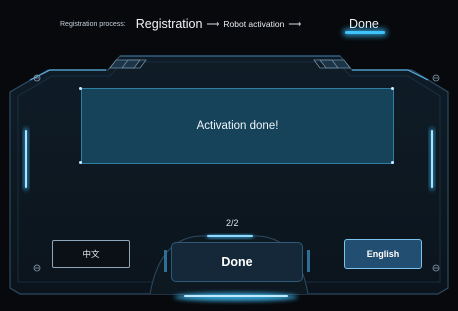  What do you see at coordinates (237, 262) in the screenshot?
I see `done-button: Done` at bounding box center [237, 262].